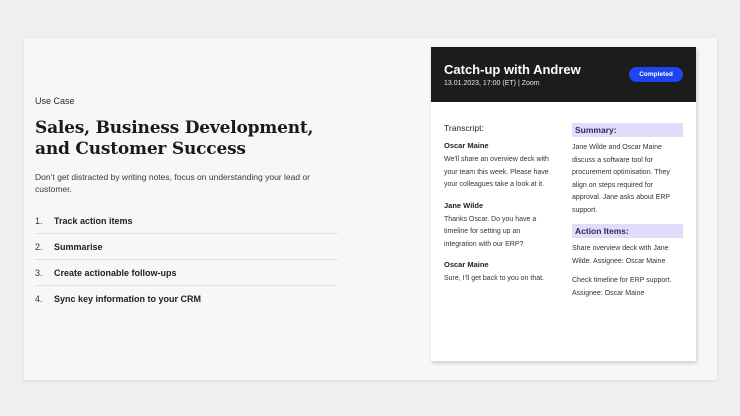 This screenshot has height=416, width=740. I want to click on feature-label: Sync key information to your CRM, so click(128, 299).